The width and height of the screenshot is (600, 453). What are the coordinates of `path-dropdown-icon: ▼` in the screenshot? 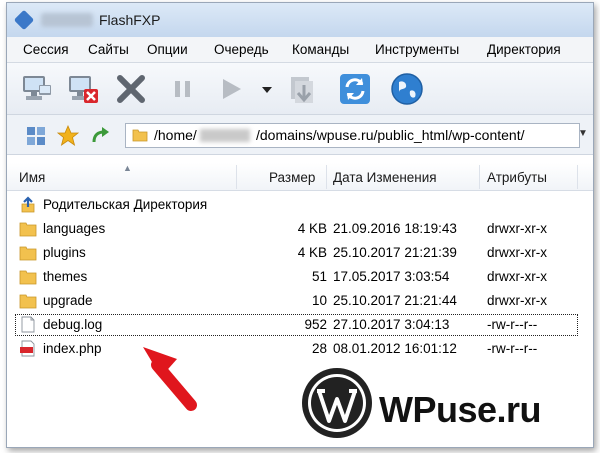 It's located at (583, 133).